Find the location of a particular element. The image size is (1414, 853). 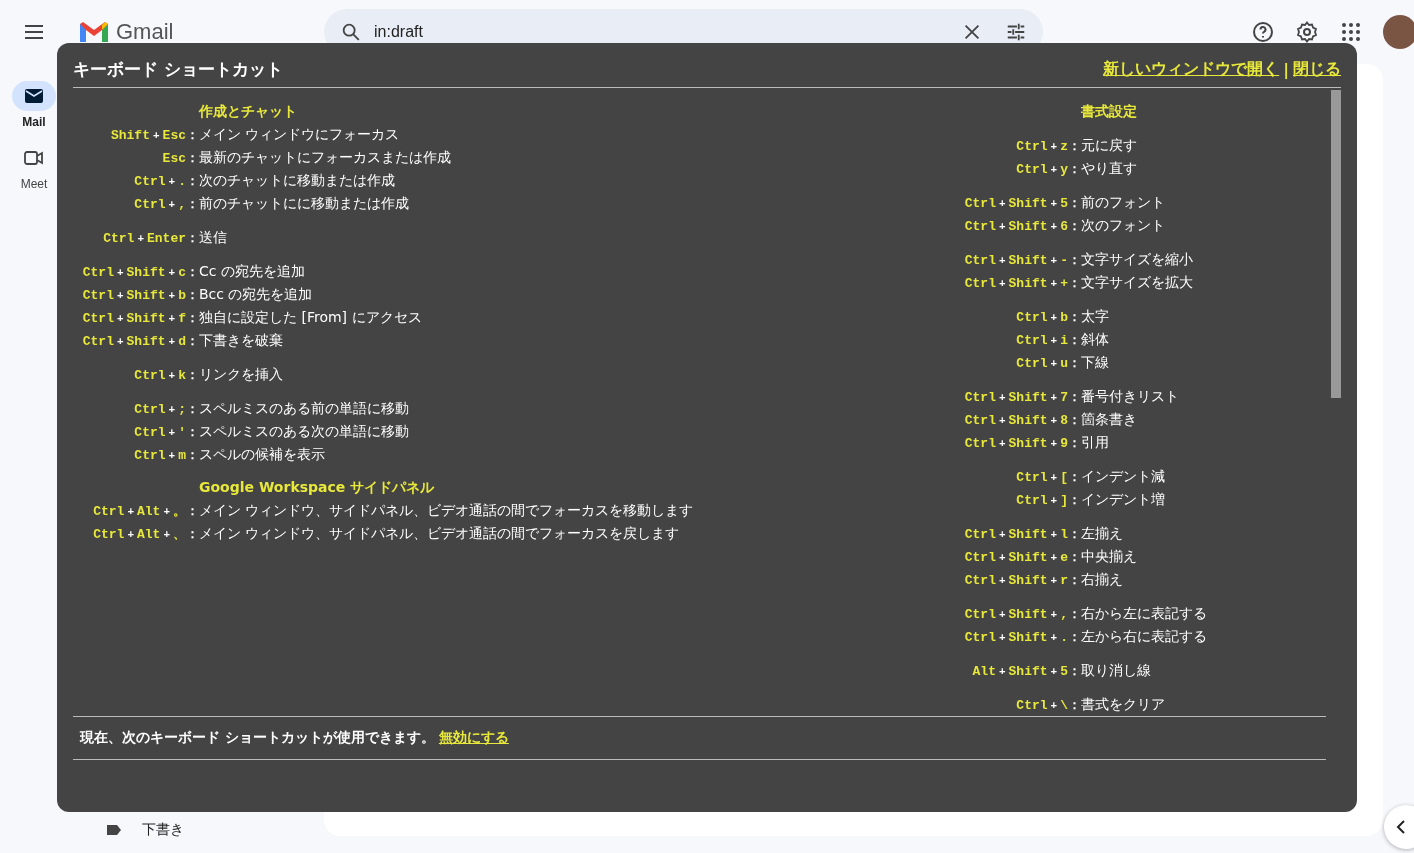

shortcut-description: 中央揃え is located at coordinates (1109, 556).